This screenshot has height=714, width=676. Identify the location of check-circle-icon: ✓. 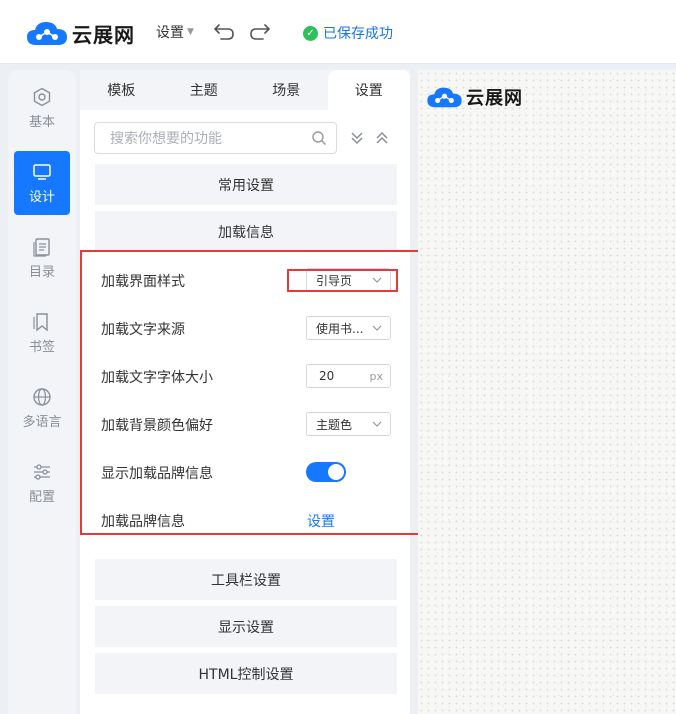
(310, 33).